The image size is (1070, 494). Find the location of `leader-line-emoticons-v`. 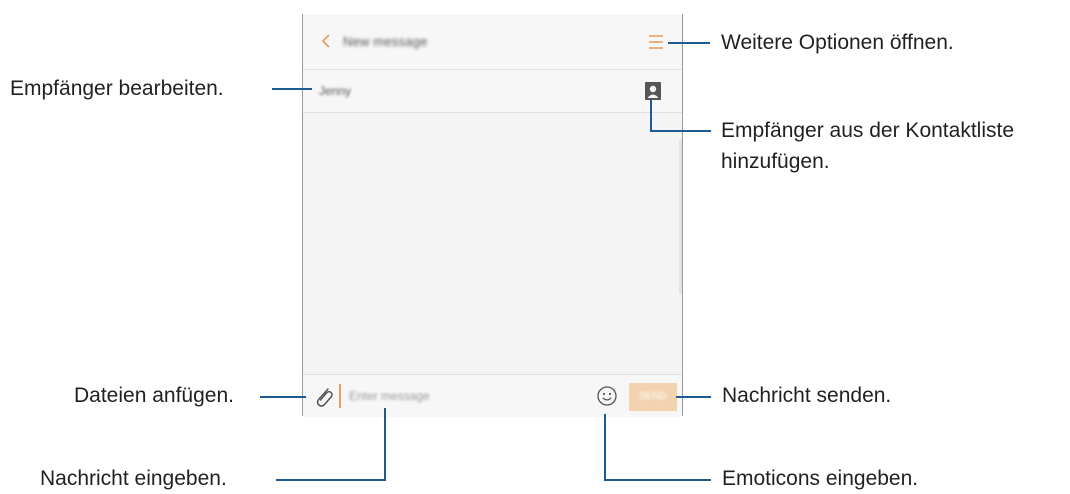

leader-line-emoticons-v is located at coordinates (605, 447).